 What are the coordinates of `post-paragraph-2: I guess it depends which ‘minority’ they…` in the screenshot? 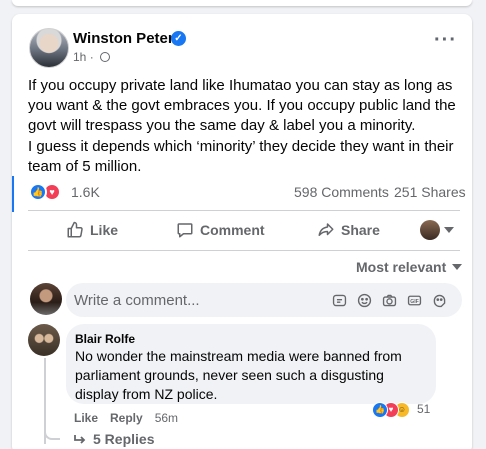 It's located at (241, 156).